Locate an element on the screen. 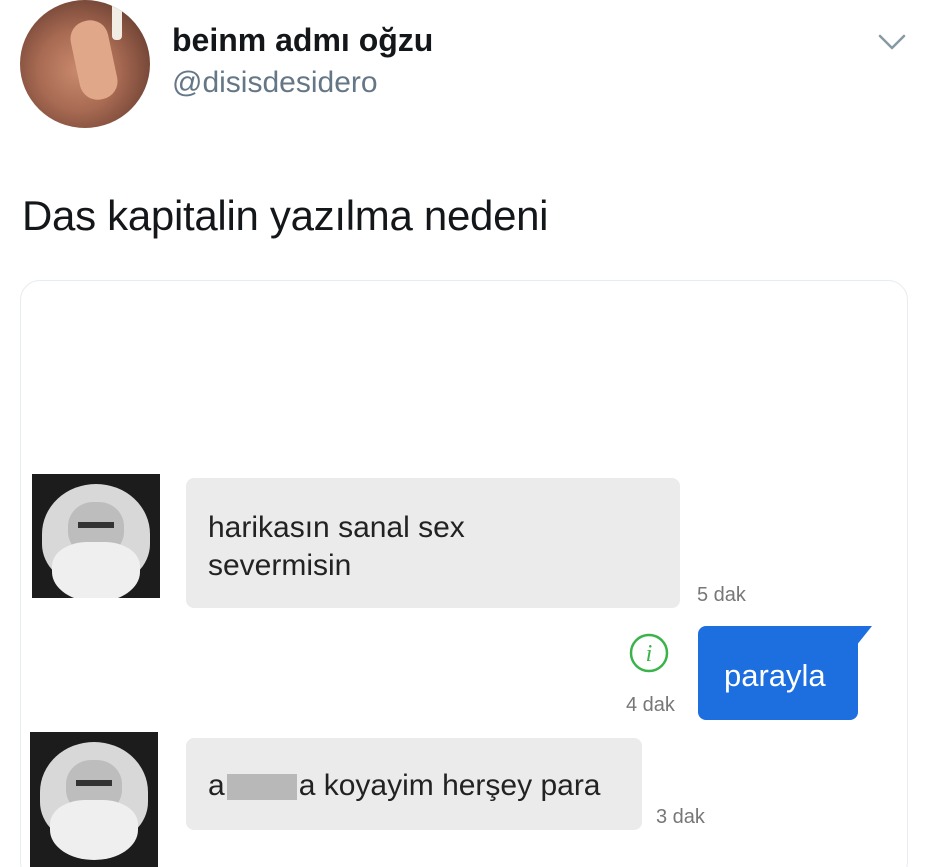 The image size is (933, 867). message-text-suffix: a koyayim herşey para is located at coordinates (449, 785).